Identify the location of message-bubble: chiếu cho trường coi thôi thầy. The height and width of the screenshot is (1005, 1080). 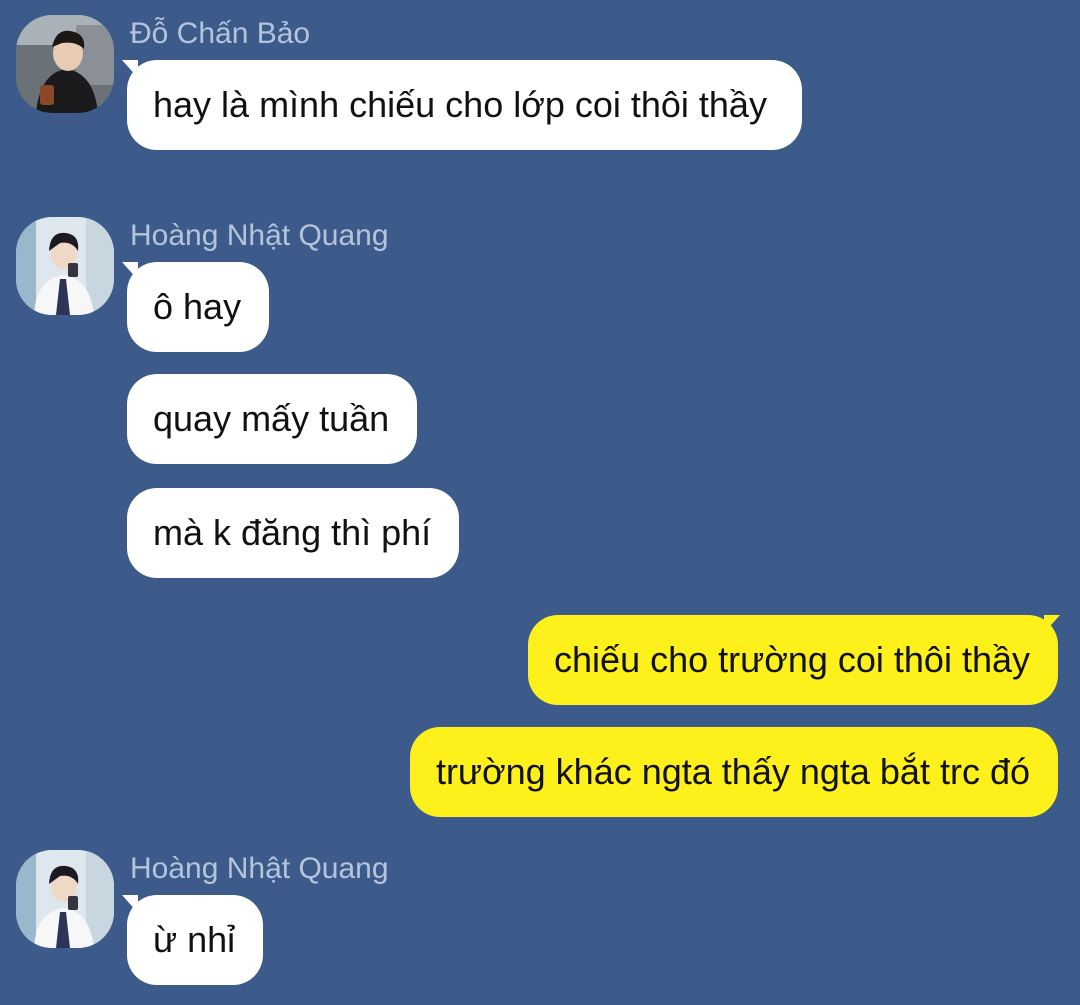
(793, 660).